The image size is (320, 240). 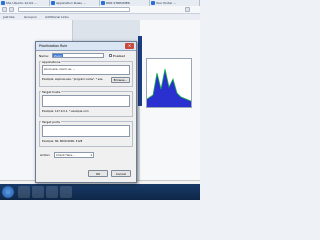 I want to click on action-select: Check Here... ▾, so click(x=74, y=155).